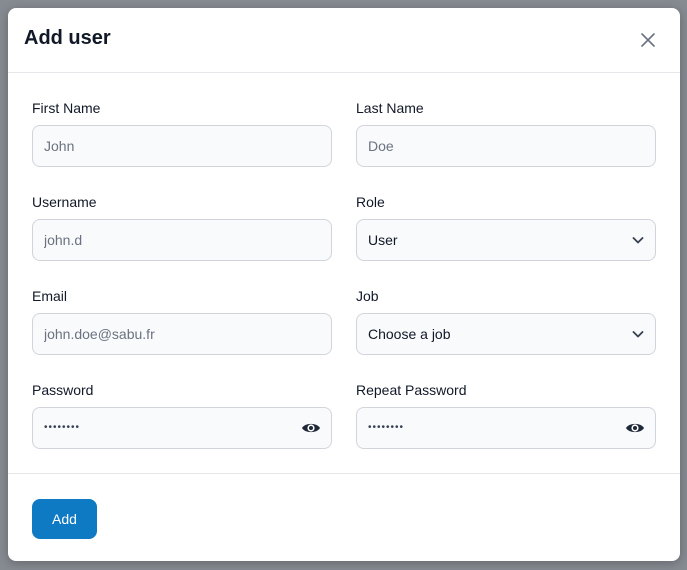 The image size is (687, 570). What do you see at coordinates (66, 108) in the screenshot?
I see `first-name-label: First Name` at bounding box center [66, 108].